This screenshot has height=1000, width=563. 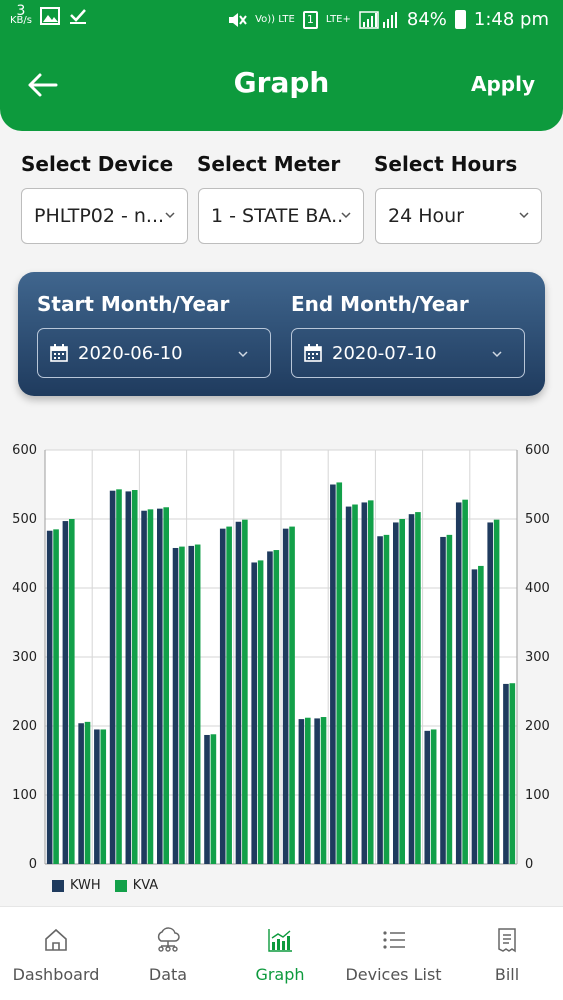 I want to click on lte-indicator: LTE+, so click(x=338, y=19).